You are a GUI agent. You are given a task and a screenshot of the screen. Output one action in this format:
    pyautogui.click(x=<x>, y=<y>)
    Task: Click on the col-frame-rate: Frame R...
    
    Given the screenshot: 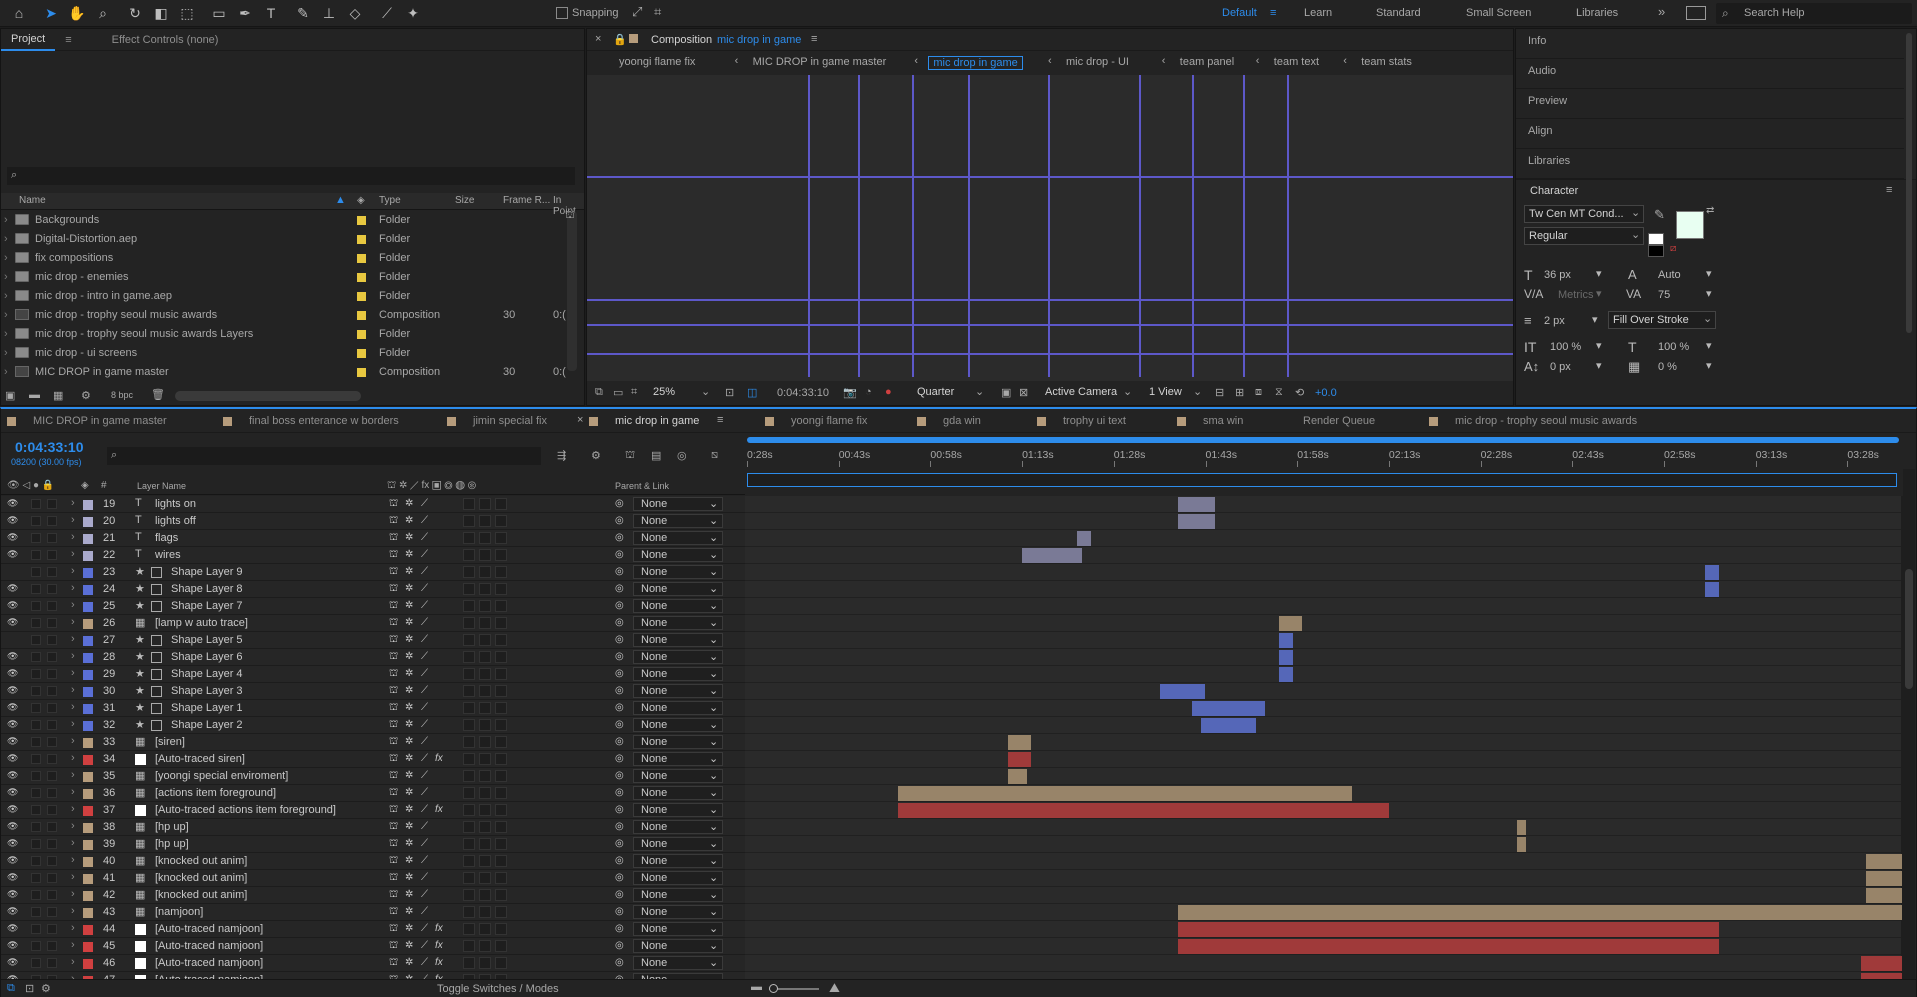 What is the action you would take?
    pyautogui.click(x=526, y=200)
    